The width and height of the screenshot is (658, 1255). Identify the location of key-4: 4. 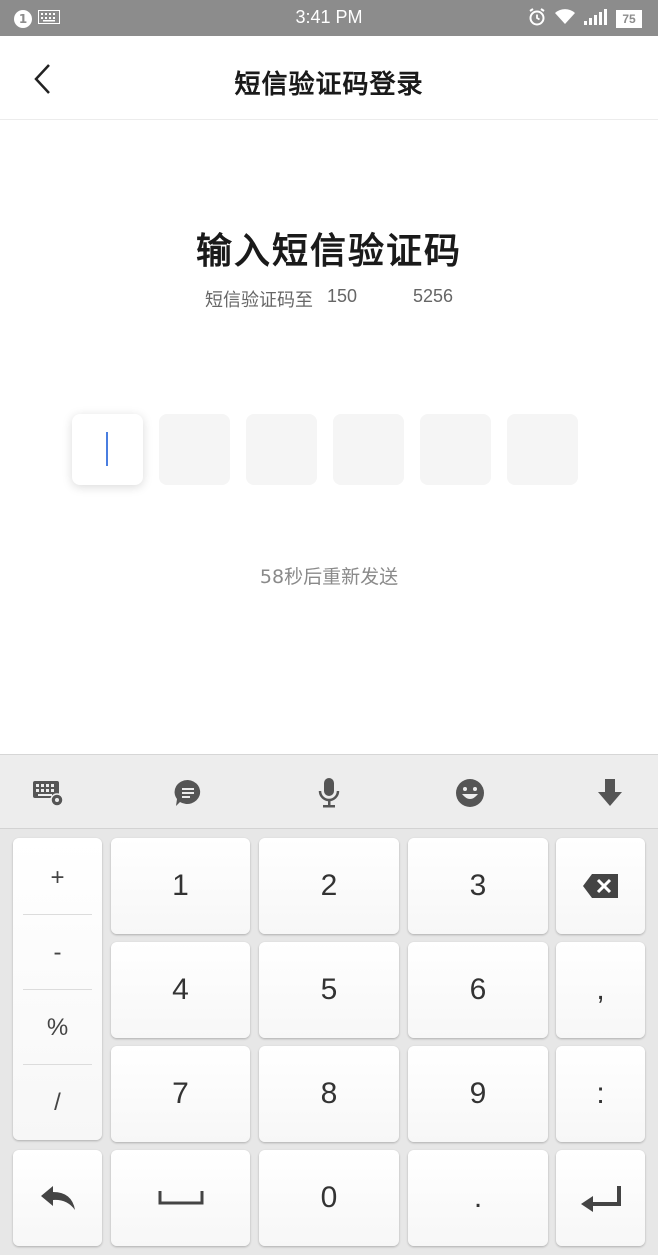
(180, 990).